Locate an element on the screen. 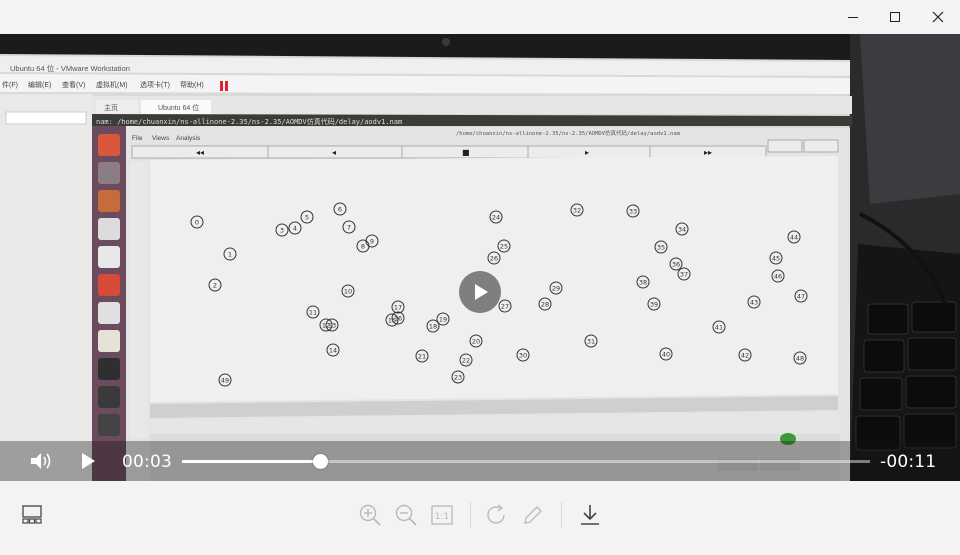 The image size is (960, 555). gallery-icon is located at coordinates (32, 514).